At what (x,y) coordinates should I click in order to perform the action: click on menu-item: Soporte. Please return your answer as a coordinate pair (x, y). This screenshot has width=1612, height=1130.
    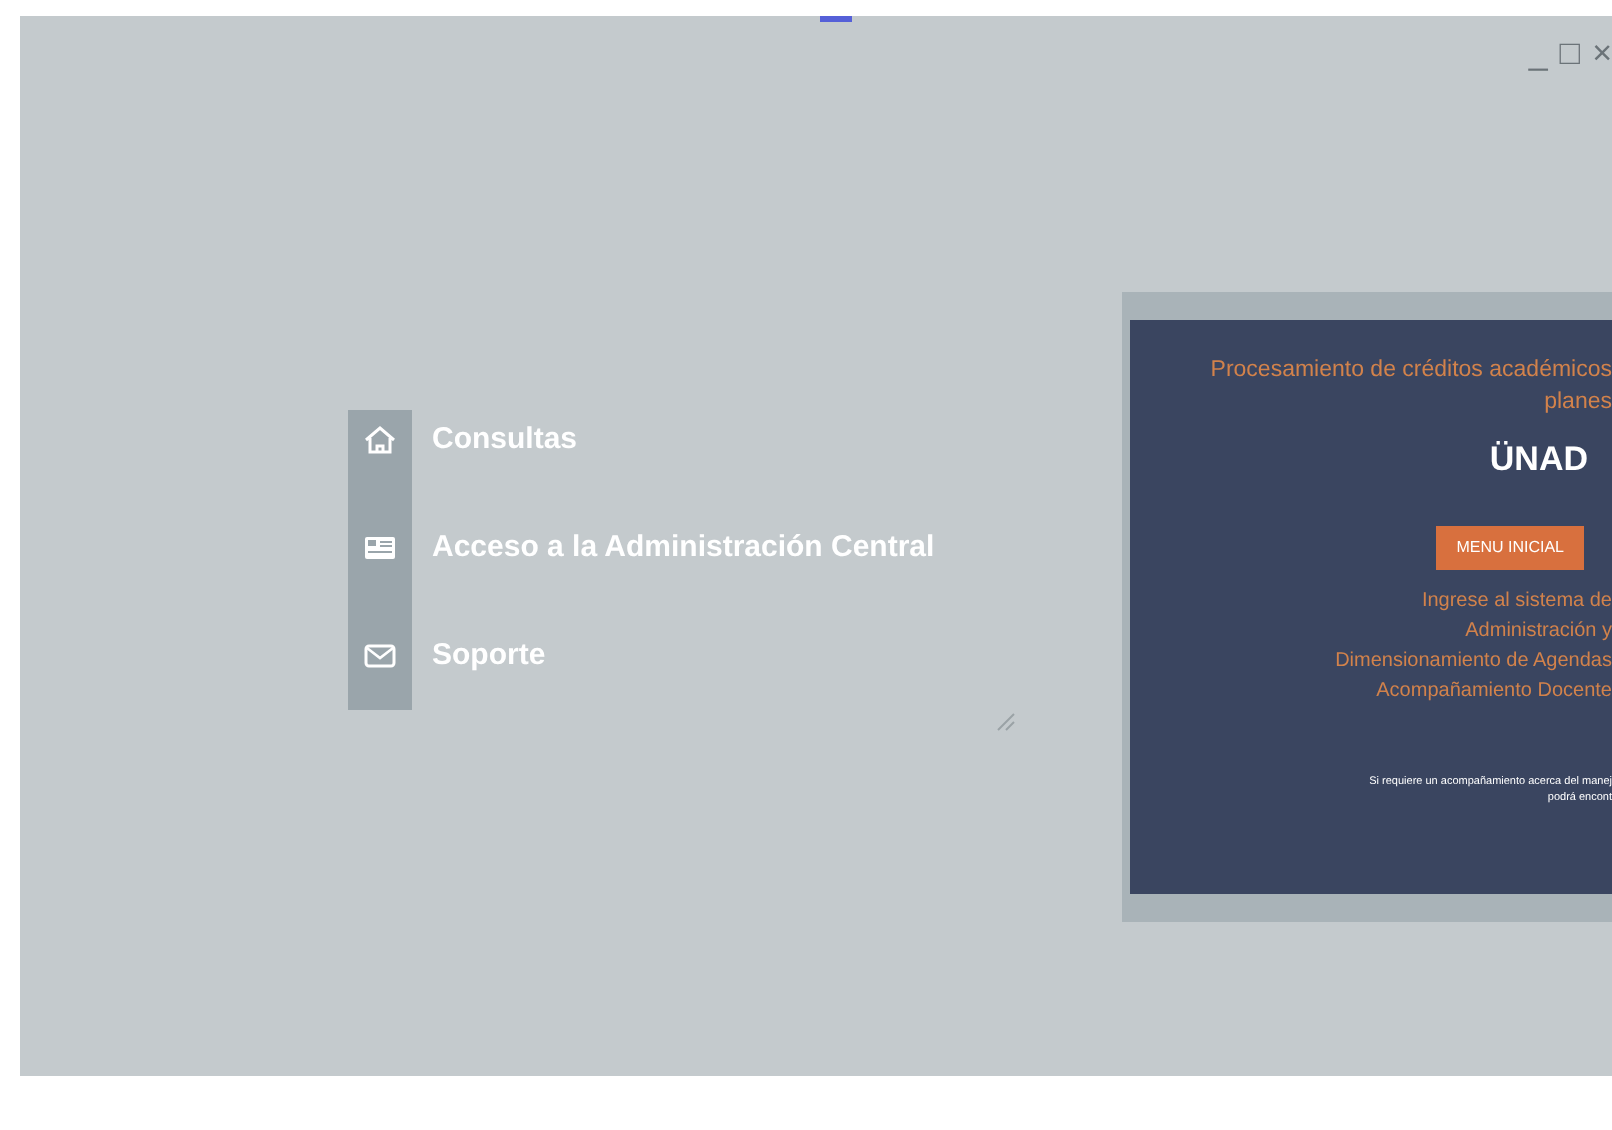
    Looking at the image, I should click on (489, 656).